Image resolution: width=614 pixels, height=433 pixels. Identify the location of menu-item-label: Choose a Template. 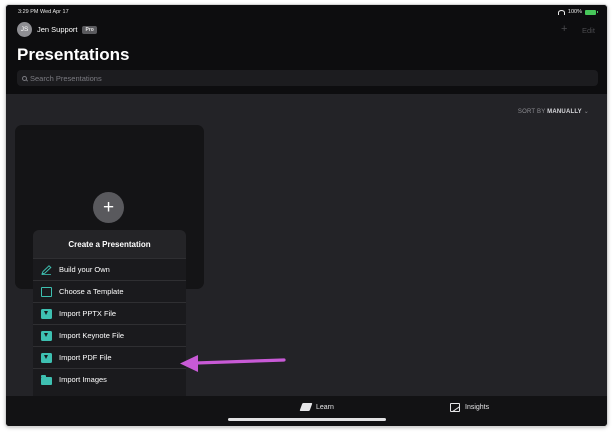
(91, 291).